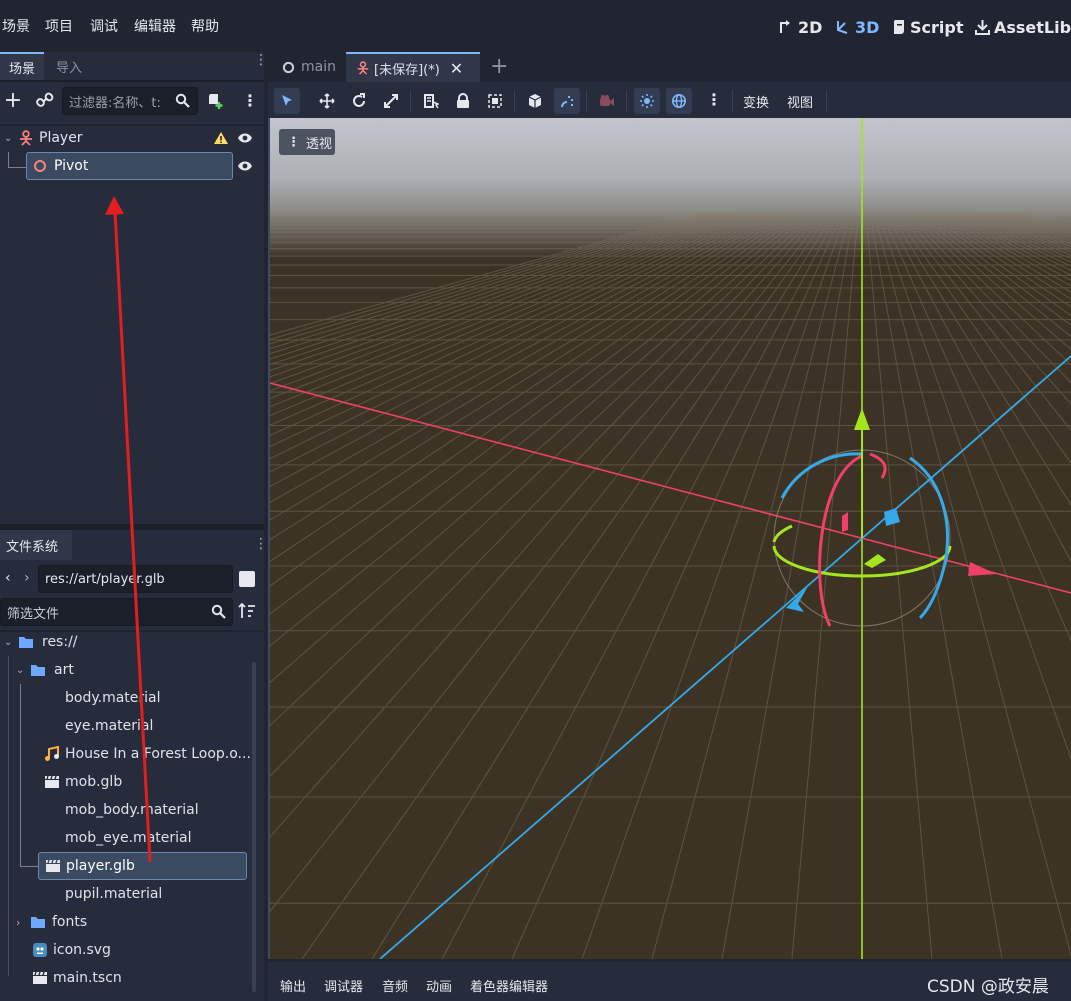  What do you see at coordinates (509, 985) in the screenshot?
I see `bottom-tab-shader-editor: 着色器编辑器` at bounding box center [509, 985].